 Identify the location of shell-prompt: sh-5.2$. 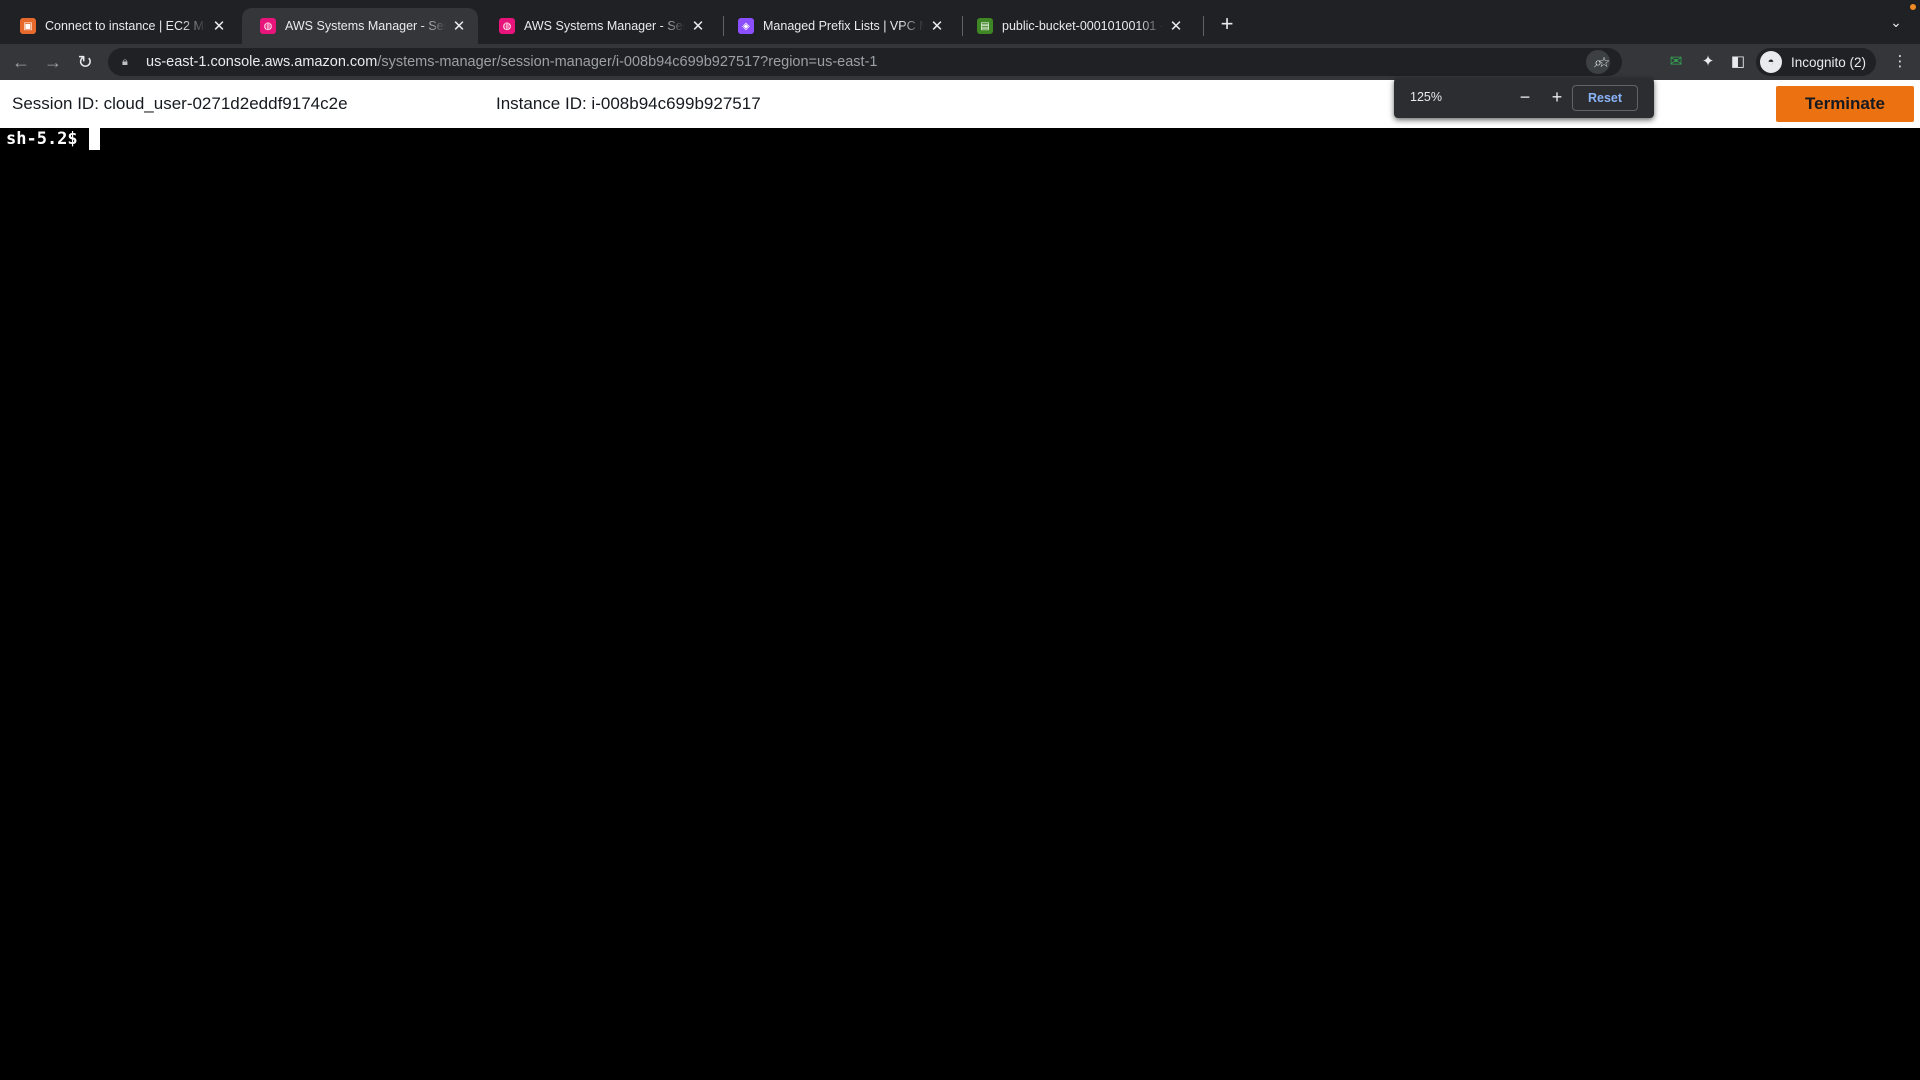
(42, 139).